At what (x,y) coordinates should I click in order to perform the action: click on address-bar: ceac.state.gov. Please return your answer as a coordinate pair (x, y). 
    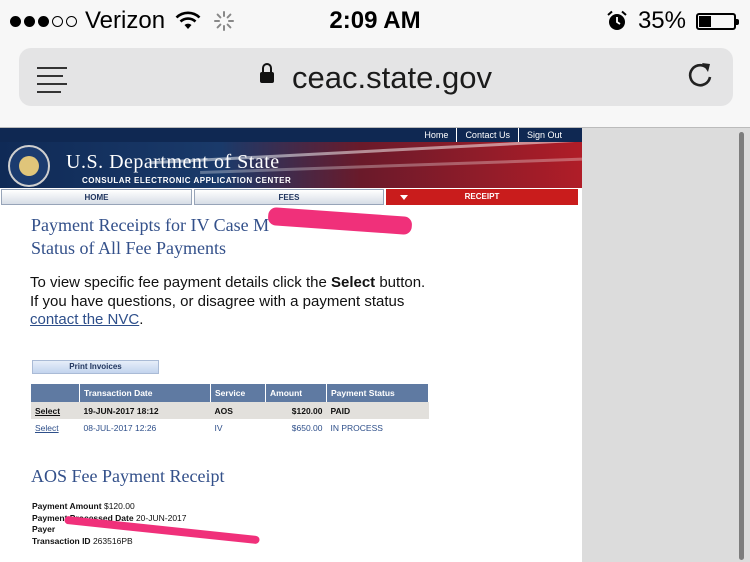
    Looking at the image, I should click on (376, 77).